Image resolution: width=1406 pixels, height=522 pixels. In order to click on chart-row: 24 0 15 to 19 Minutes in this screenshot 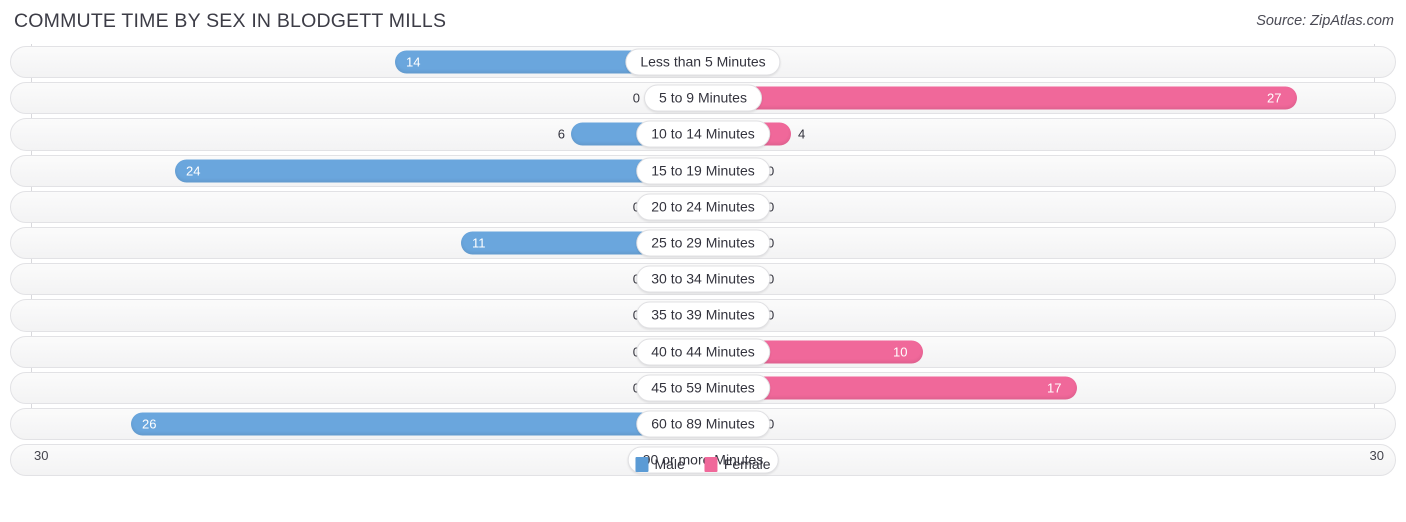, I will do `click(703, 171)`.